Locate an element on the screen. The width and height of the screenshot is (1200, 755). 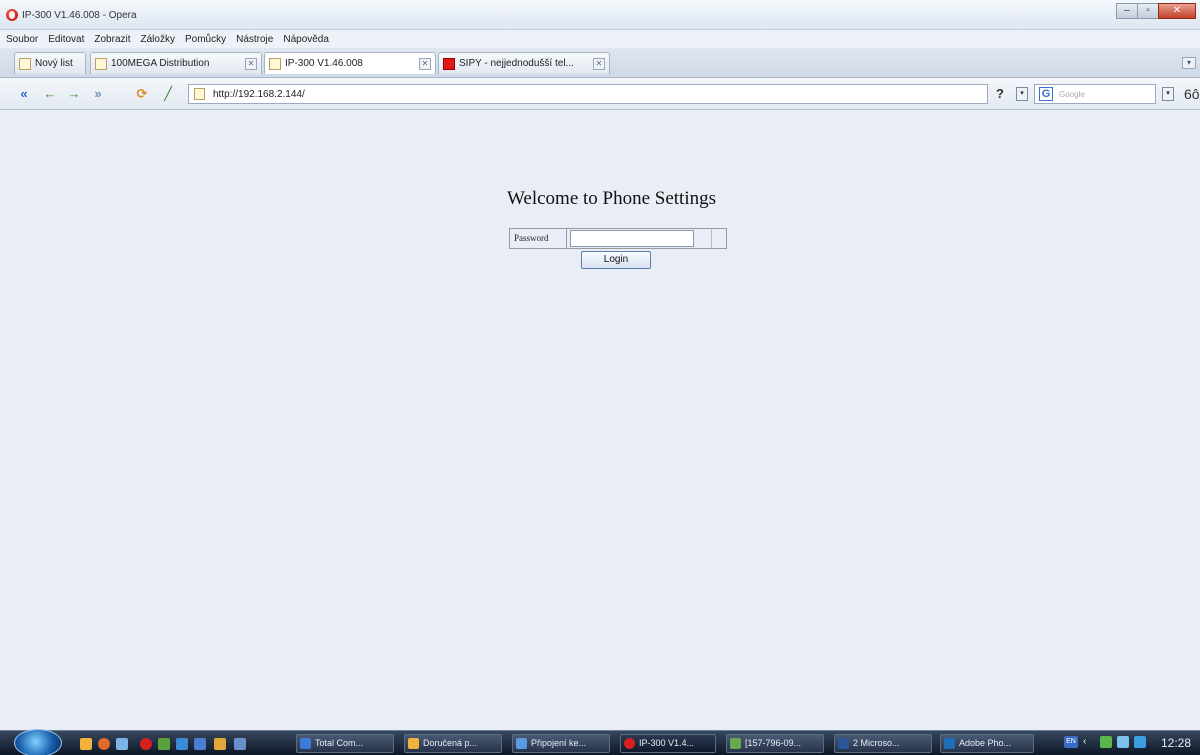
tab-label: Nový list is located at coordinates (54, 63).